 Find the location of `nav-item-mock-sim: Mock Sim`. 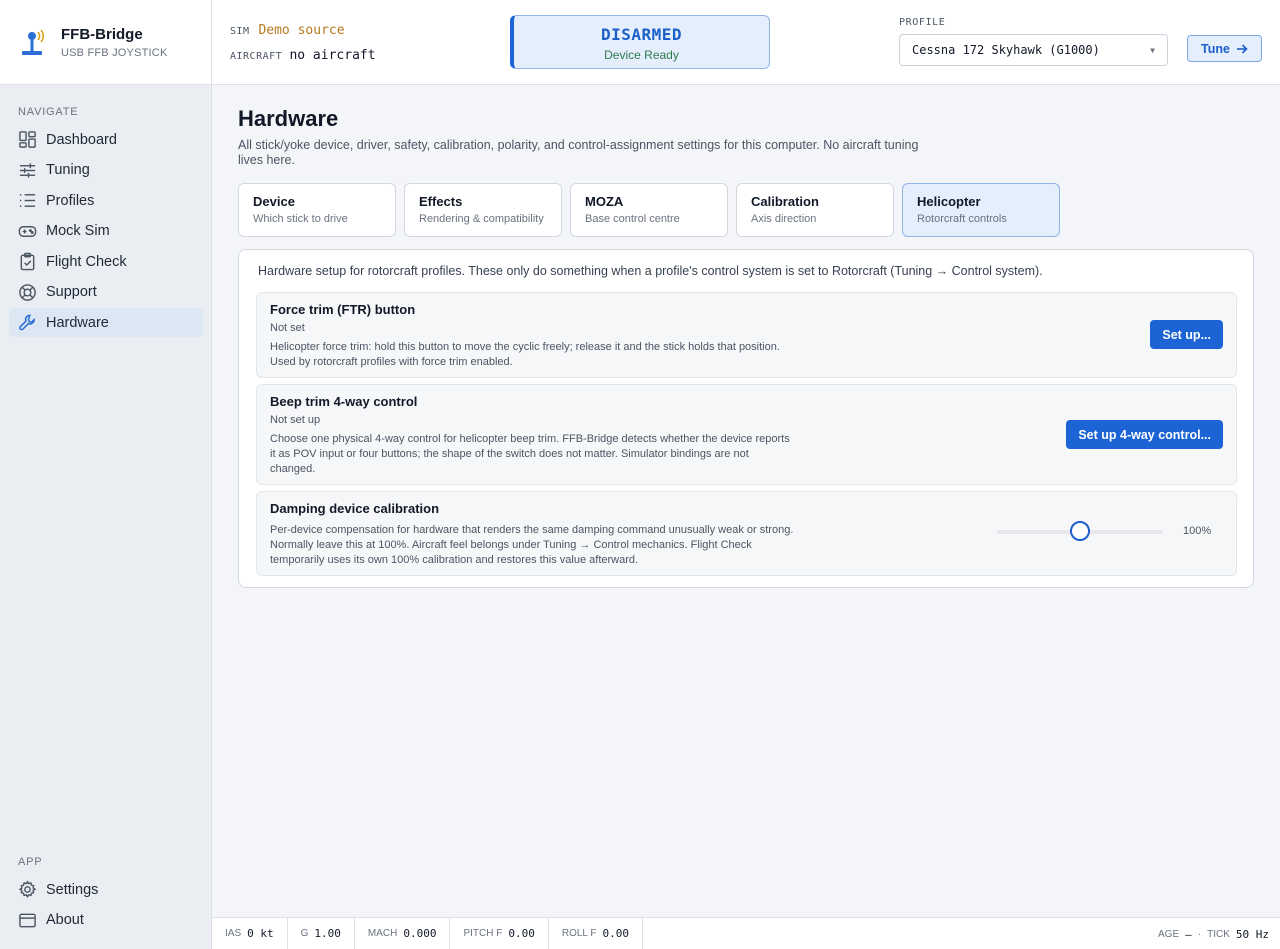

nav-item-mock-sim: Mock Sim is located at coordinates (106, 231).